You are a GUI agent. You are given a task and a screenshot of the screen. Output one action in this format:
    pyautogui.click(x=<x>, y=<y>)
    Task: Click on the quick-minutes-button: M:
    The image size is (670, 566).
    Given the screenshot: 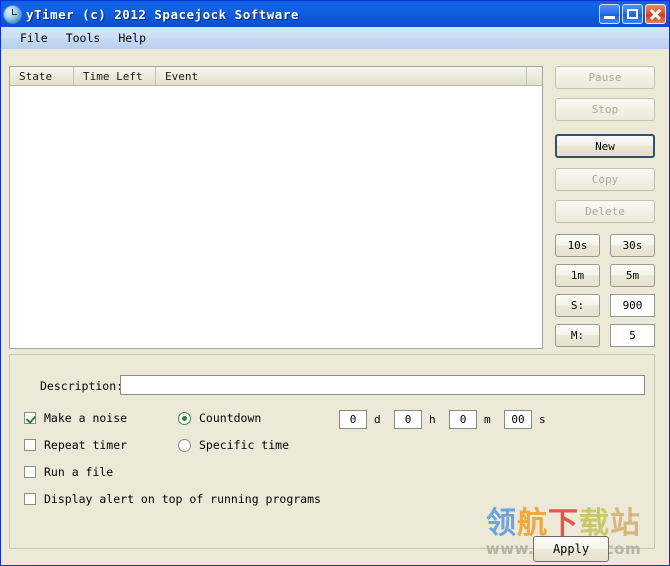 What is the action you would take?
    pyautogui.click(x=577, y=335)
    